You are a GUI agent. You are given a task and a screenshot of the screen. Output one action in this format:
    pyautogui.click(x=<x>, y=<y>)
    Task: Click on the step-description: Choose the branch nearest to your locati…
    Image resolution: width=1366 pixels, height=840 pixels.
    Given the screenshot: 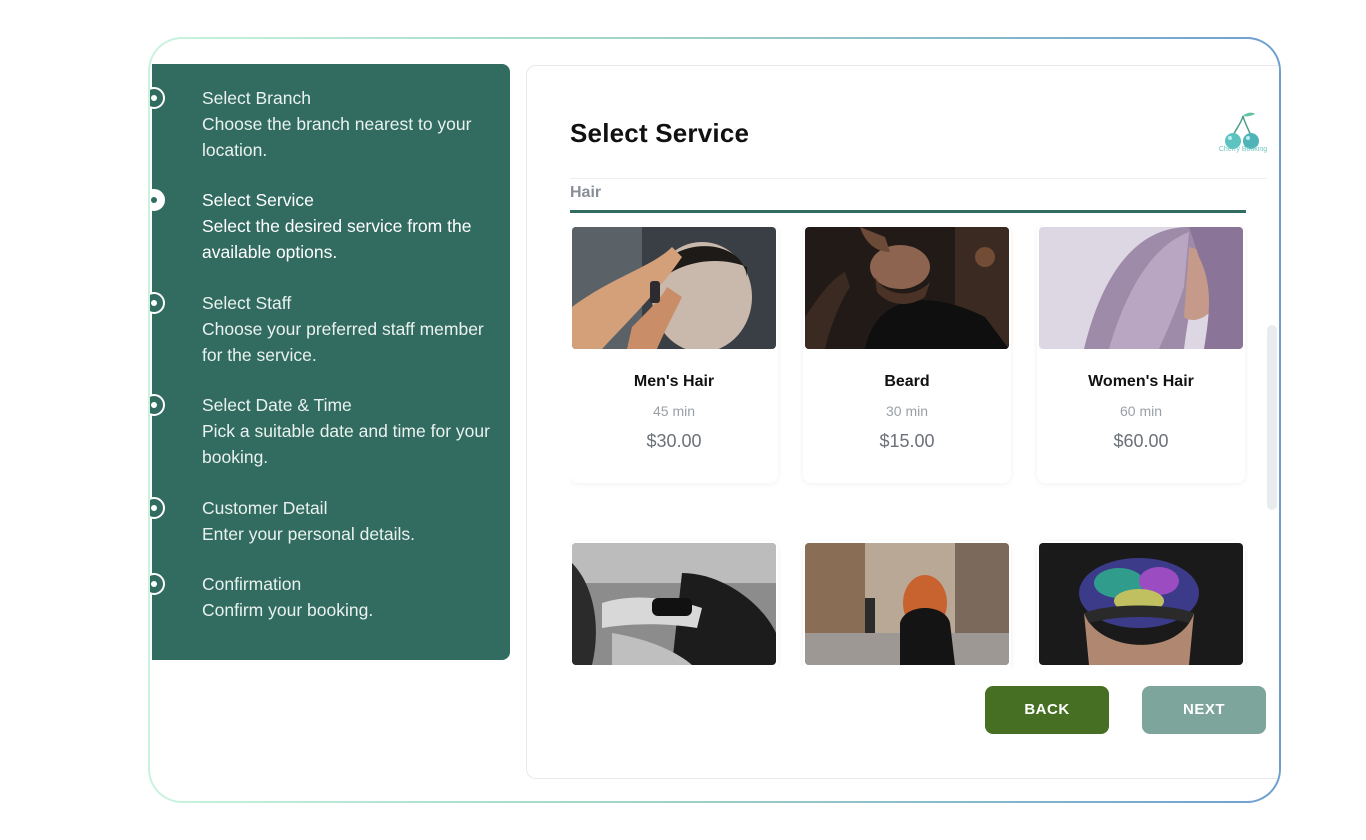 What is the action you would take?
    pyautogui.click(x=337, y=137)
    